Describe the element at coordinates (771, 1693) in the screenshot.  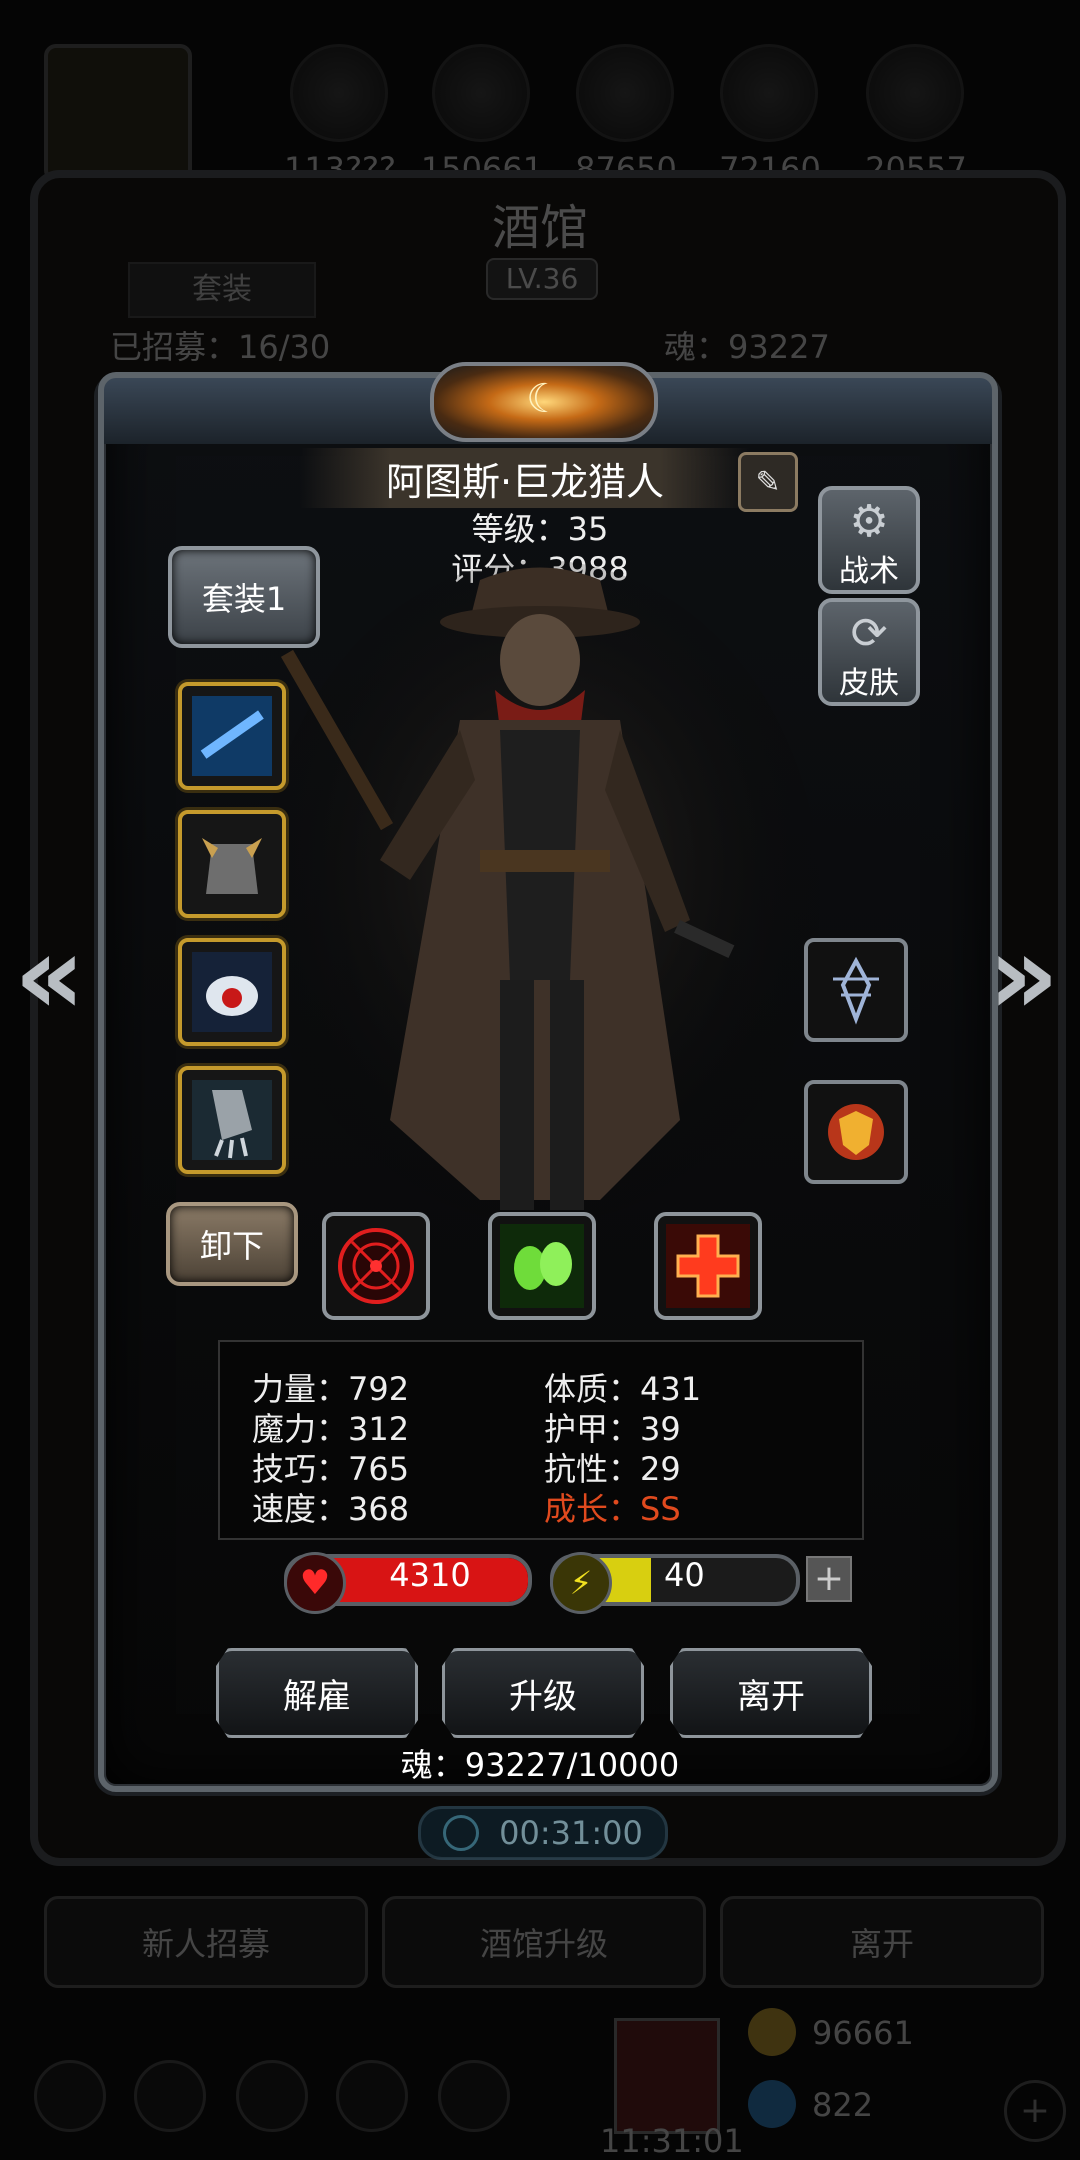
I see `leave-button: 离开` at that location.